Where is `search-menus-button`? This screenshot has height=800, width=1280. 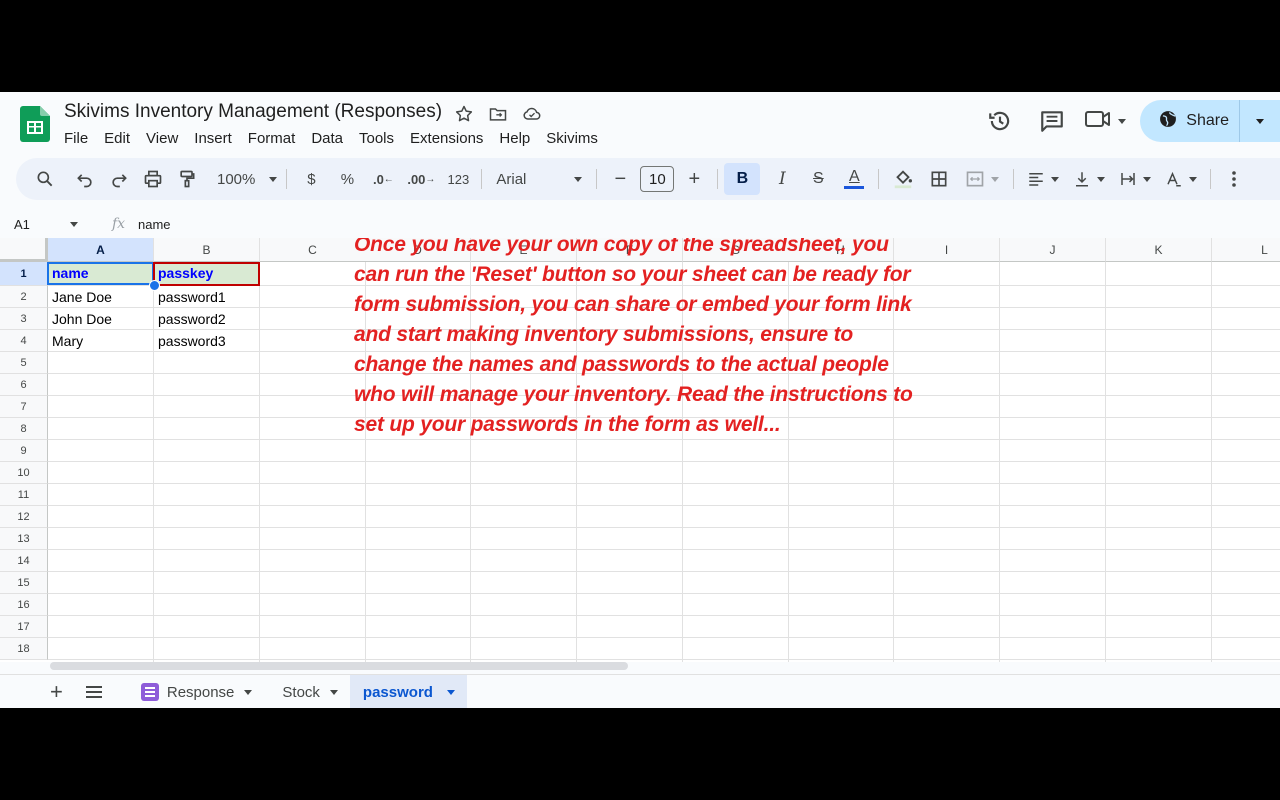 search-menus-button is located at coordinates (45, 179).